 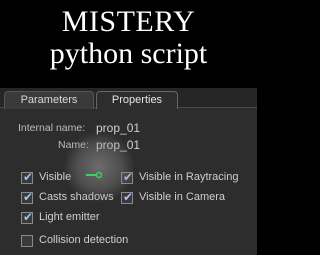 I want to click on tab-properties: Properties, so click(x=137, y=100).